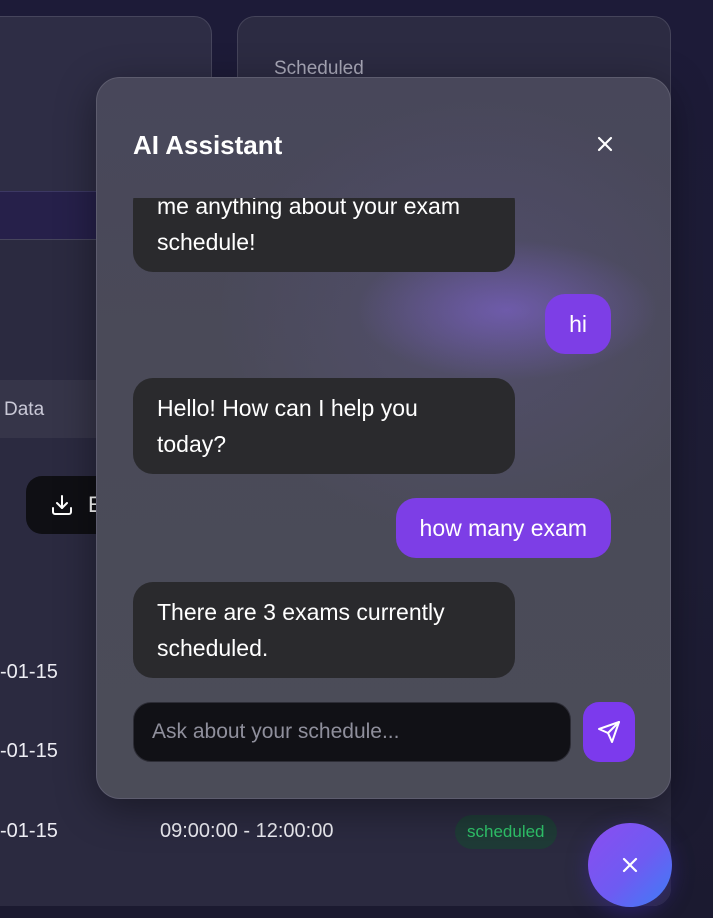 Image resolution: width=713 pixels, height=918 pixels. Describe the element at coordinates (62, 505) in the screenshot. I see `download-icon` at that location.